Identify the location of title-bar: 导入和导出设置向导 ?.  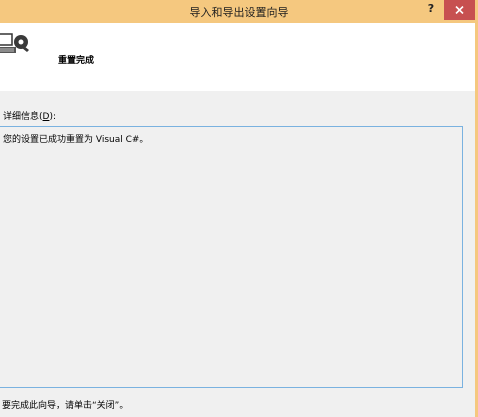
(239, 11).